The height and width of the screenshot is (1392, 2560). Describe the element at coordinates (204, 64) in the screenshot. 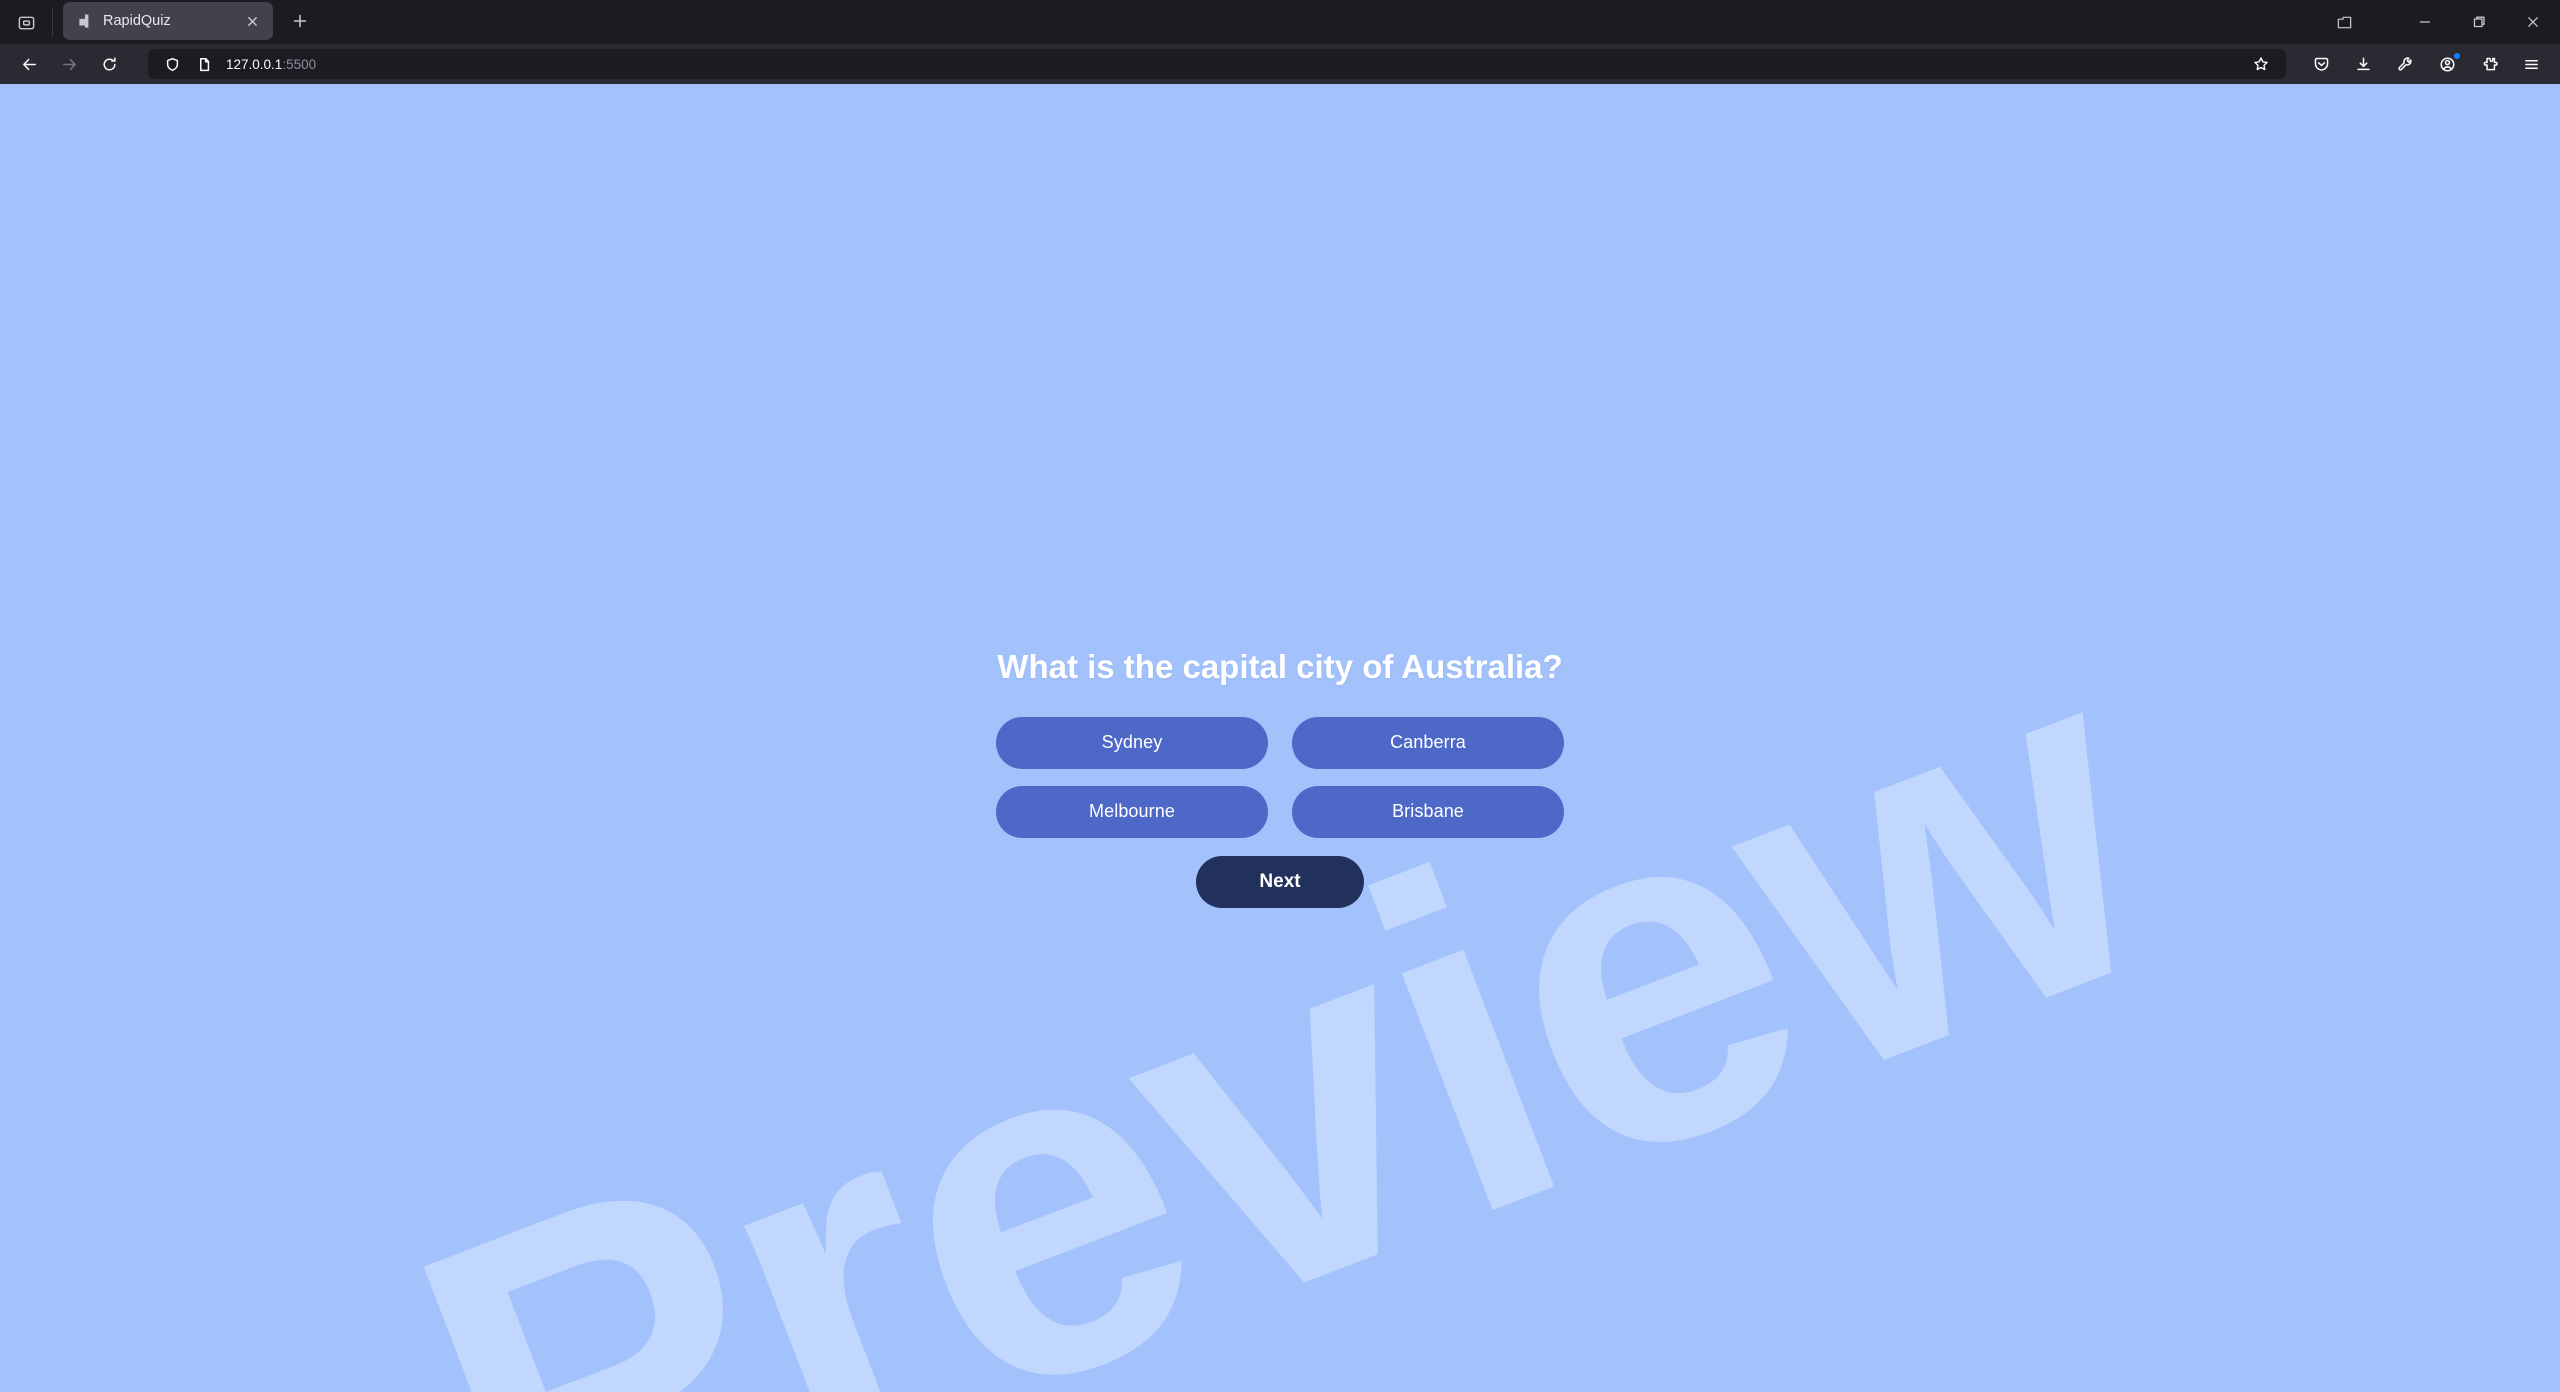

I see `page-info-icon` at that location.